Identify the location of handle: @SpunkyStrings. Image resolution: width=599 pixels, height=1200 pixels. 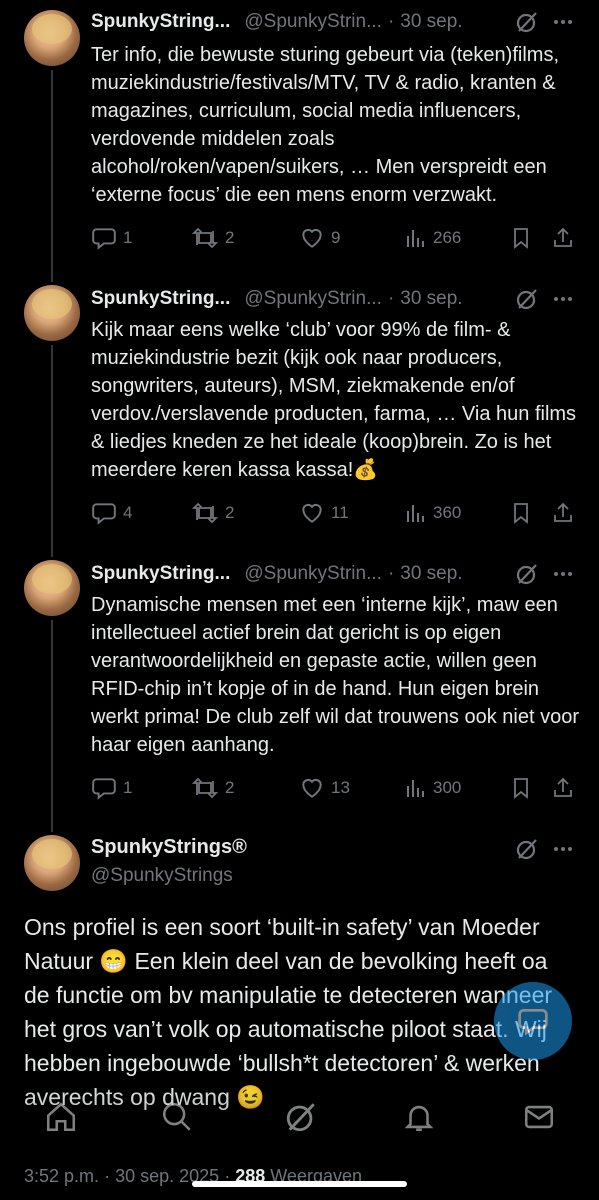
(162, 876).